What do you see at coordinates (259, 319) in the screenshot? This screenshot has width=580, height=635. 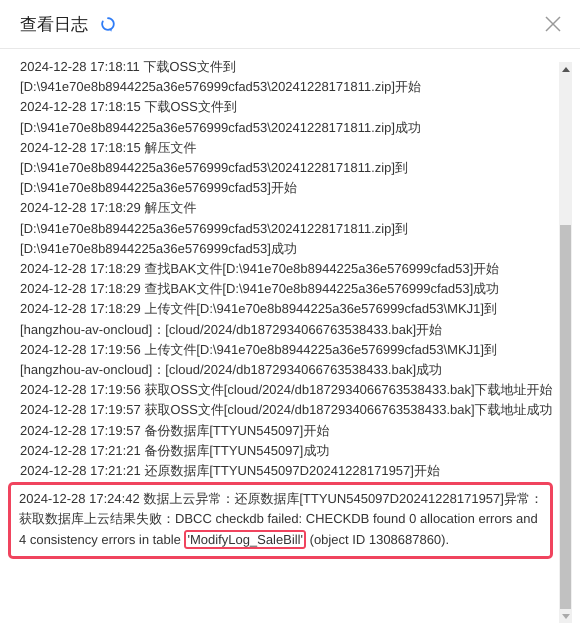 I see `log-entry: 2024-12-28 17:18:29 上传文件[D:\941e70e8b8944225a36e576999cfad53\MKJ1]到[hangzhou-av-oncloud]：[cloud/2024/db1872934066763538433.bak]开始` at bounding box center [259, 319].